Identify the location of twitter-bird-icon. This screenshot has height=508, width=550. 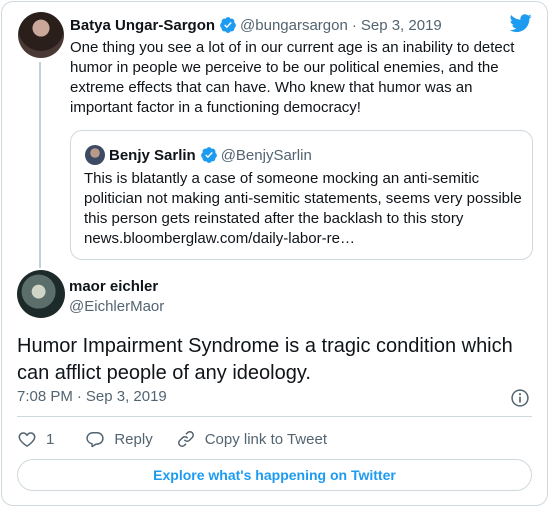
(521, 23).